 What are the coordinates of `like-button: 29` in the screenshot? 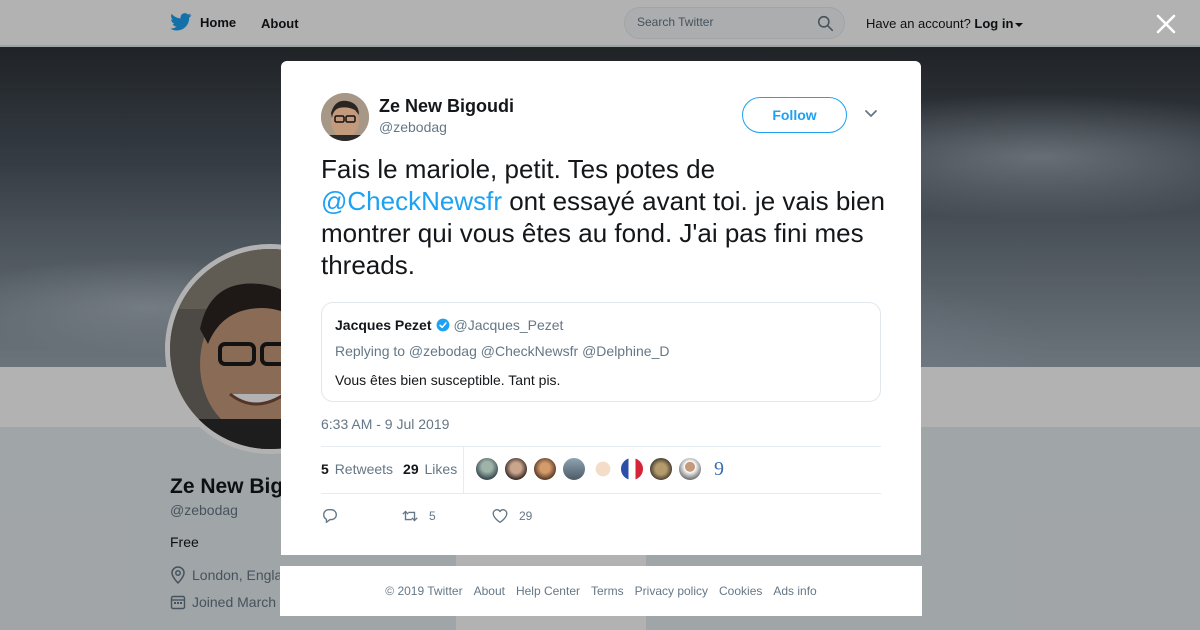 It's located at (511, 516).